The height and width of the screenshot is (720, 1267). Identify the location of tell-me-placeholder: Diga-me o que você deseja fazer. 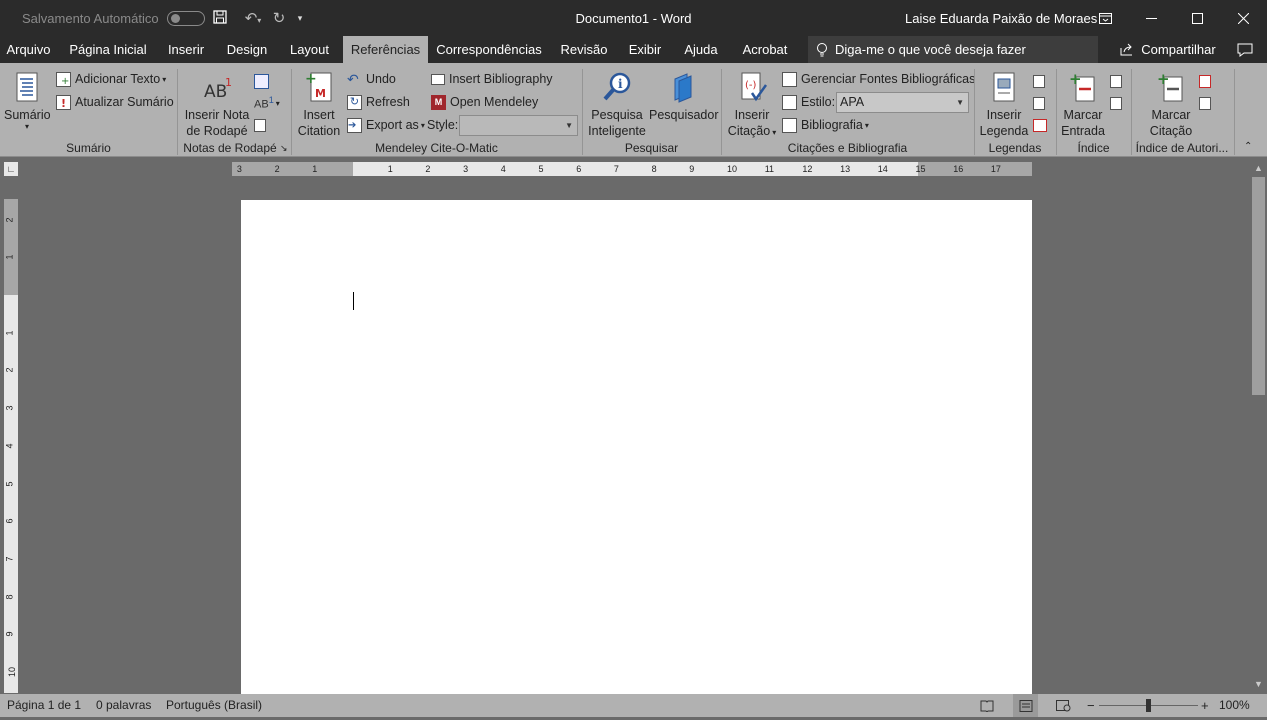
(930, 49).